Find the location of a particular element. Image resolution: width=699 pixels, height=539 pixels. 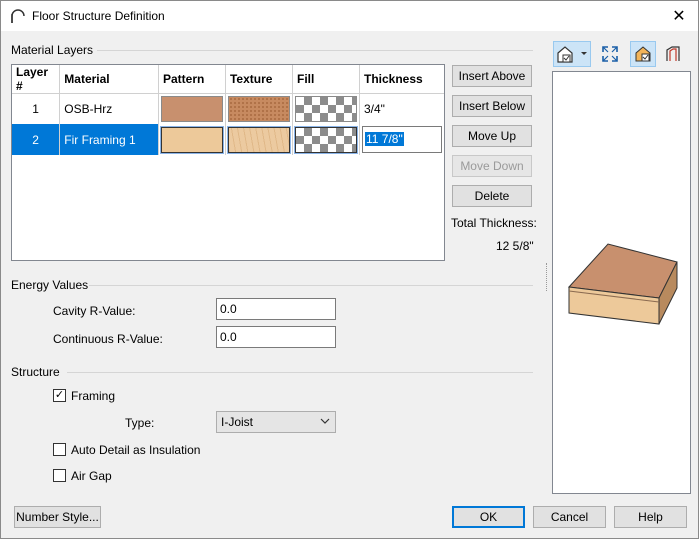

type-select: I-Joist is located at coordinates (276, 422).